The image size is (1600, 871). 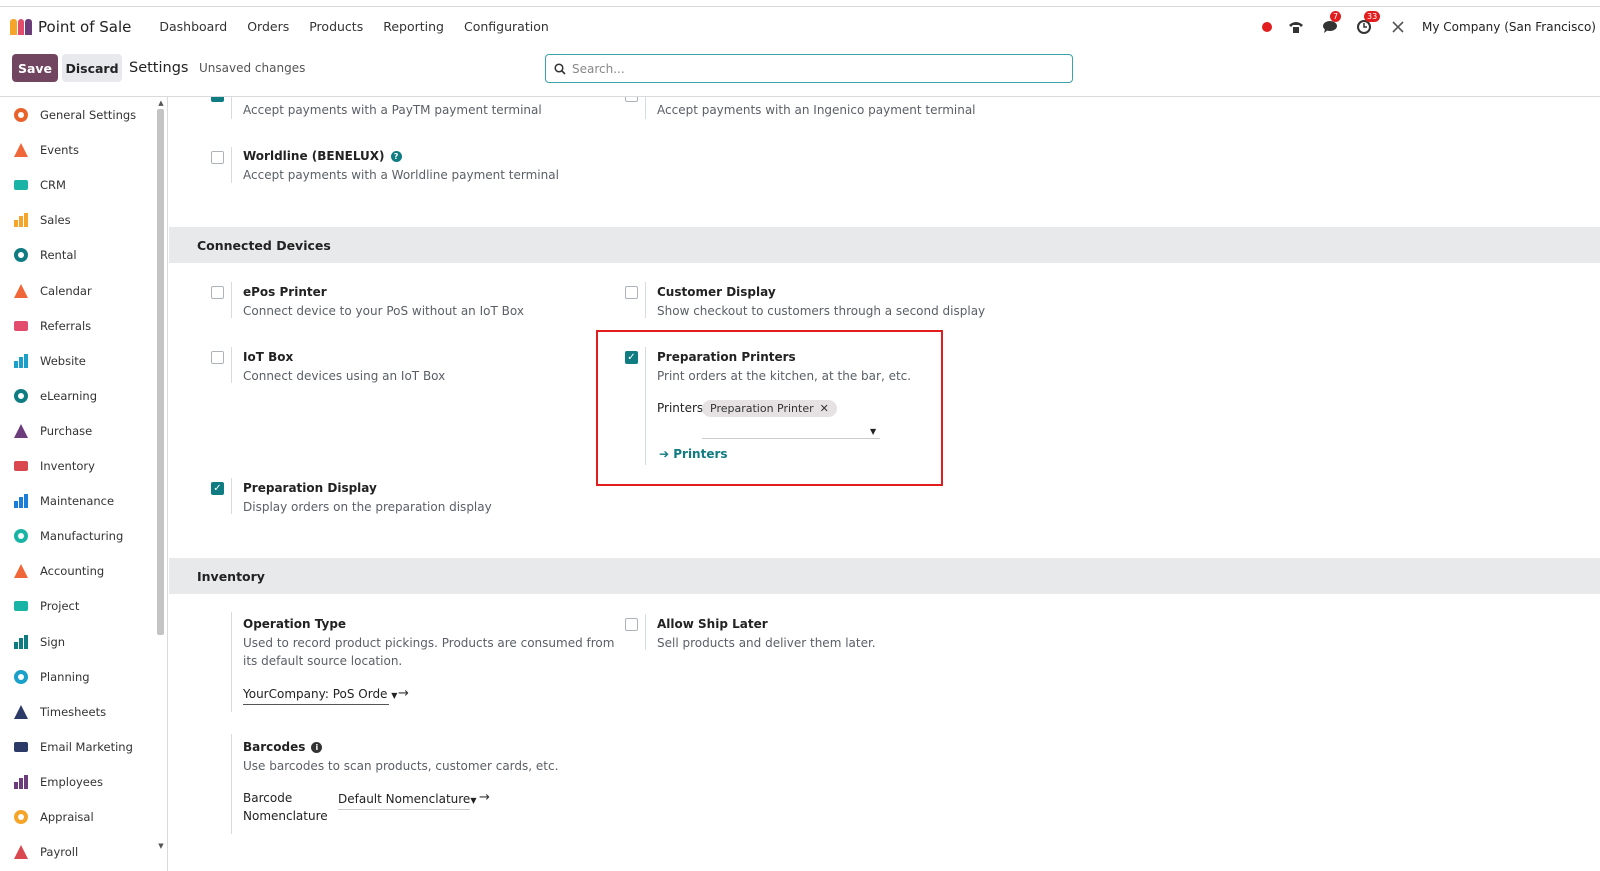 What do you see at coordinates (44, 150) in the screenshot?
I see `sidebar-item-events: Events` at bounding box center [44, 150].